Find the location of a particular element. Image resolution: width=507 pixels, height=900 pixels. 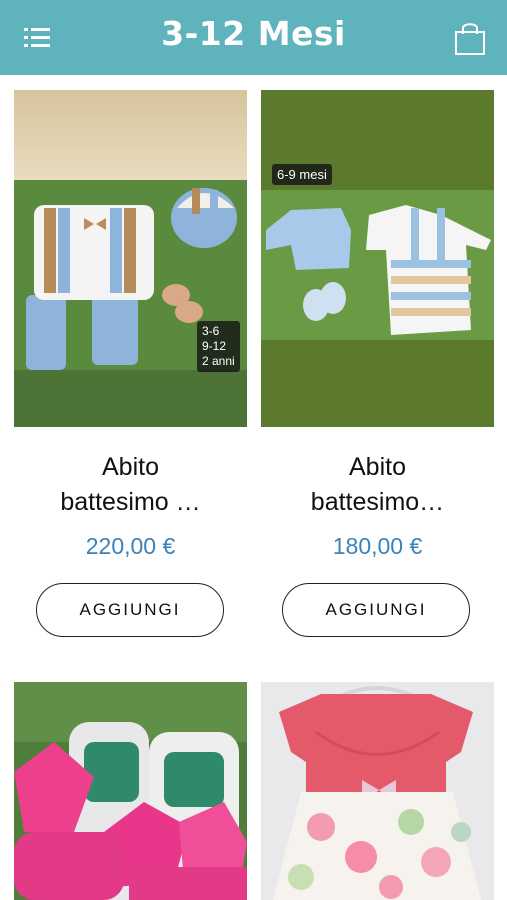

size-badge-line: 3-6 is located at coordinates (211, 331).